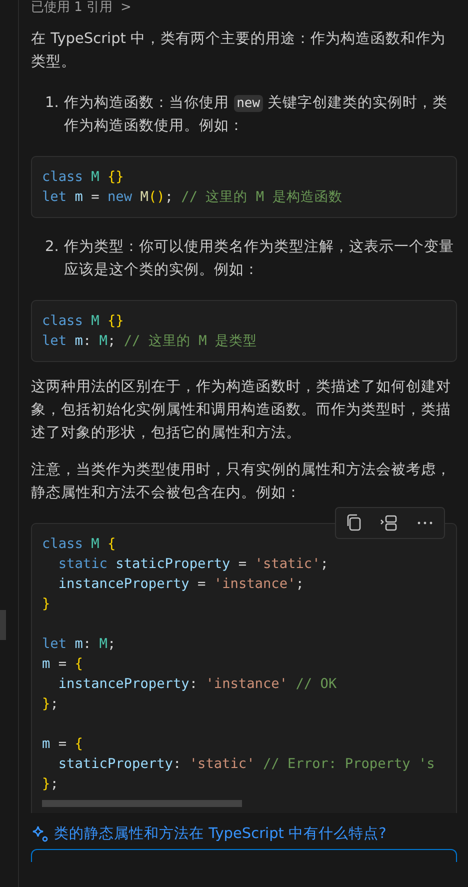  Describe the element at coordinates (142, 803) in the screenshot. I see `horizontal-scrollbar` at that location.